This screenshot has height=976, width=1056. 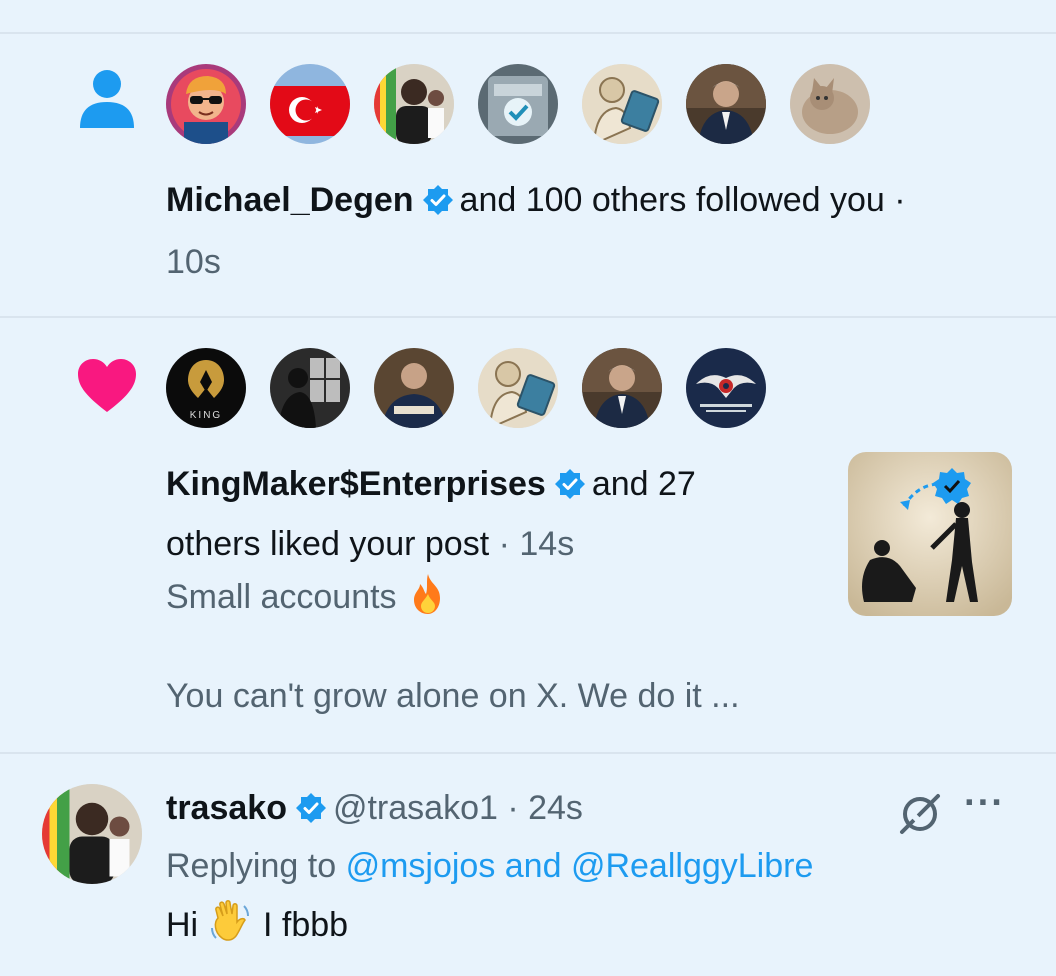 What do you see at coordinates (328, 544) in the screenshot?
I see `like-action-line2: others liked your post` at bounding box center [328, 544].